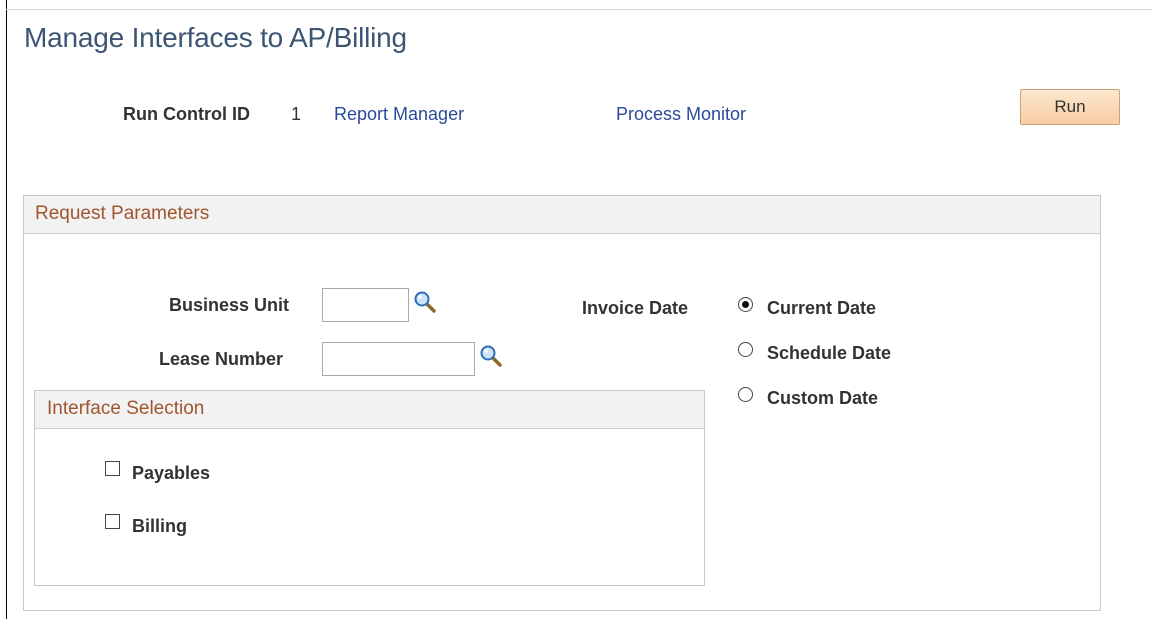 Image resolution: width=1152 pixels, height=619 pixels. I want to click on request-parameters-title: Request Parameters, so click(122, 213).